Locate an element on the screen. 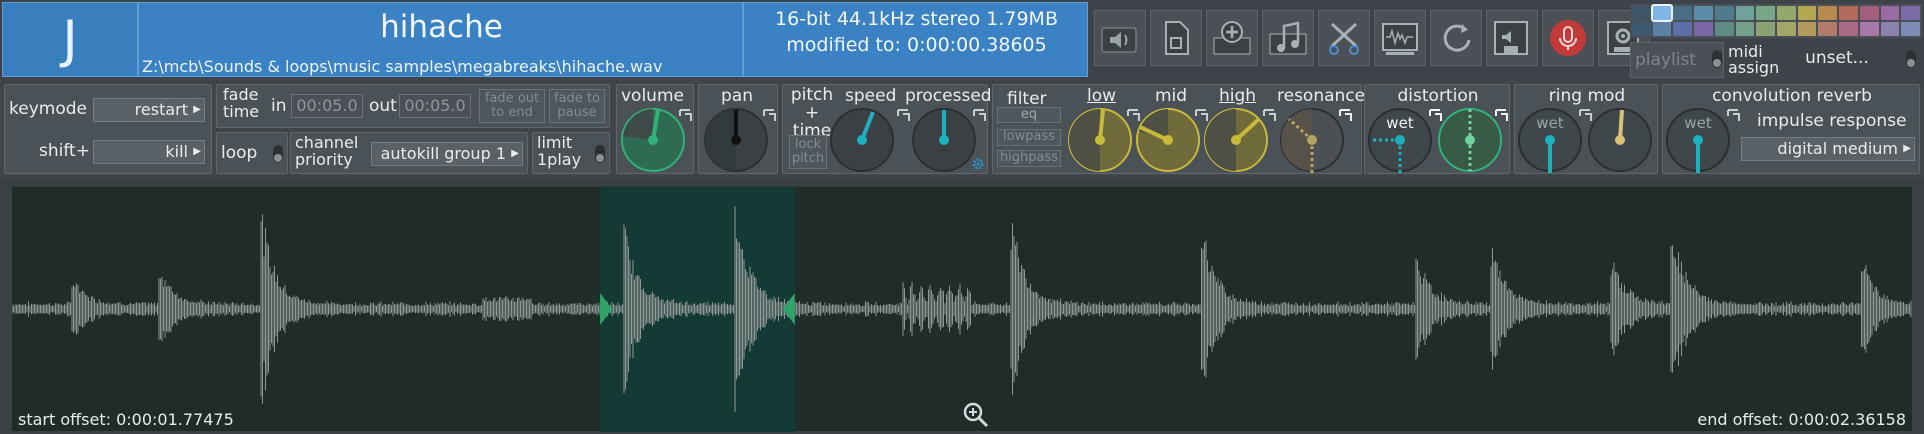 The height and width of the screenshot is (434, 1924). processed-knob is located at coordinates (944, 140).